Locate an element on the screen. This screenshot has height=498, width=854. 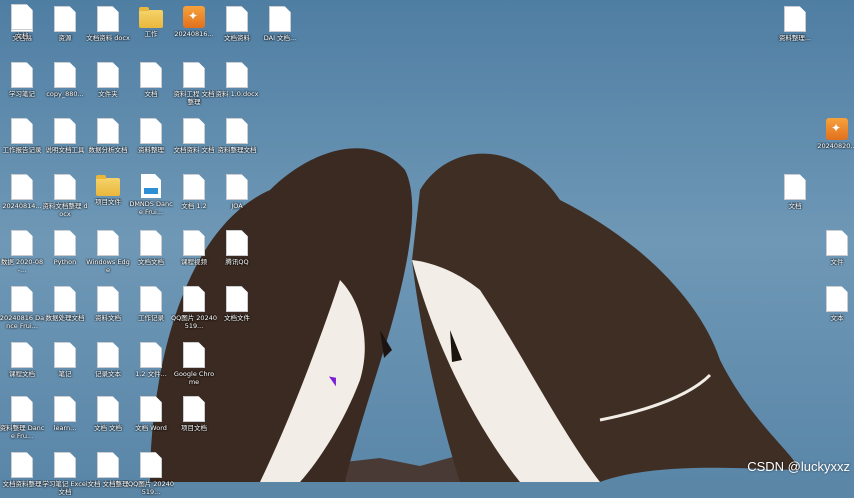
desktop-icon-label: 文件夹 is located at coordinates (108, 94).